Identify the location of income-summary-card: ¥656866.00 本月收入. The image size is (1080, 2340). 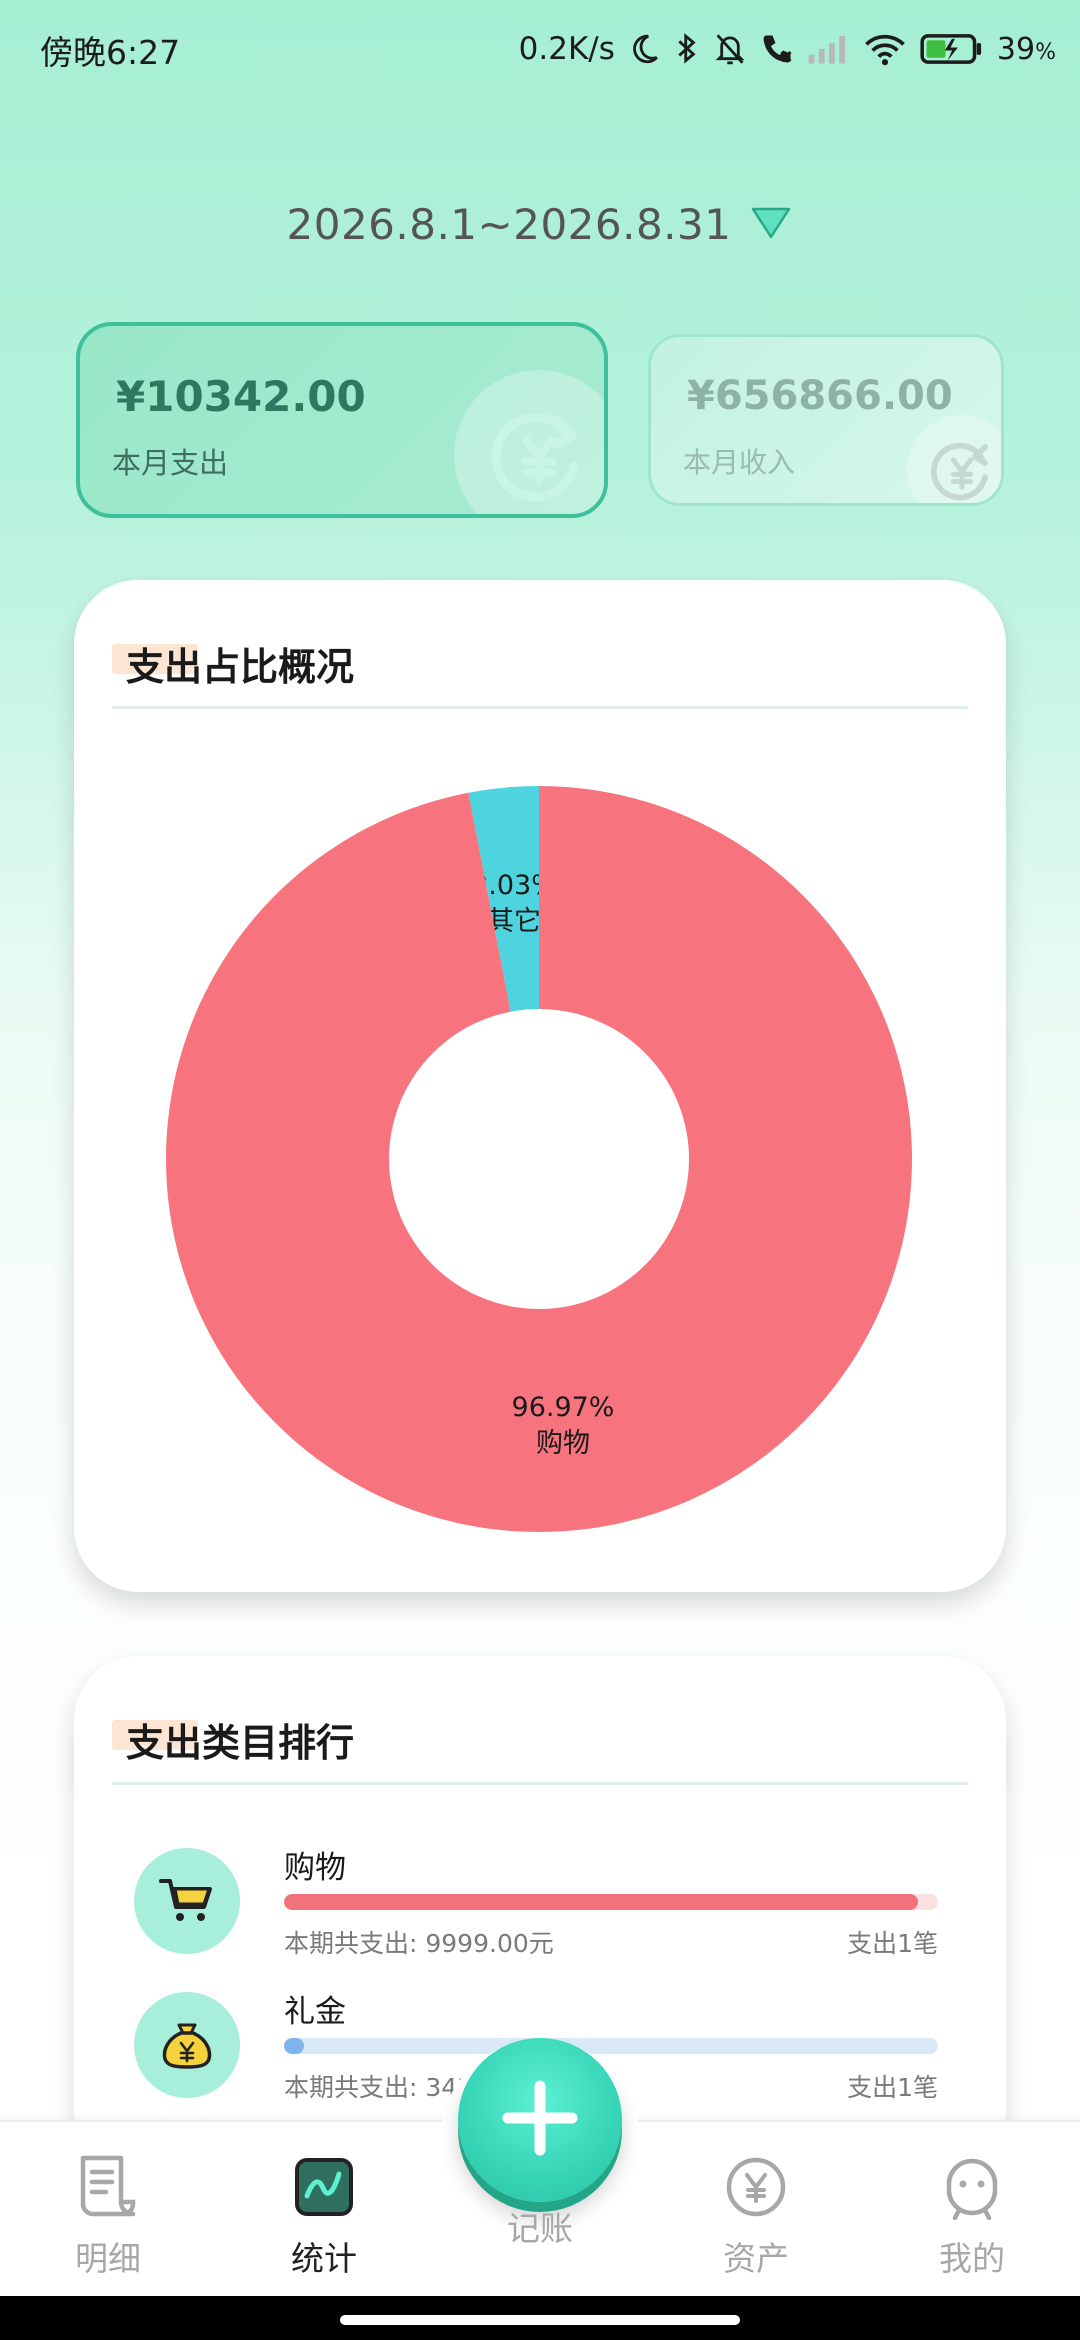
(826, 420).